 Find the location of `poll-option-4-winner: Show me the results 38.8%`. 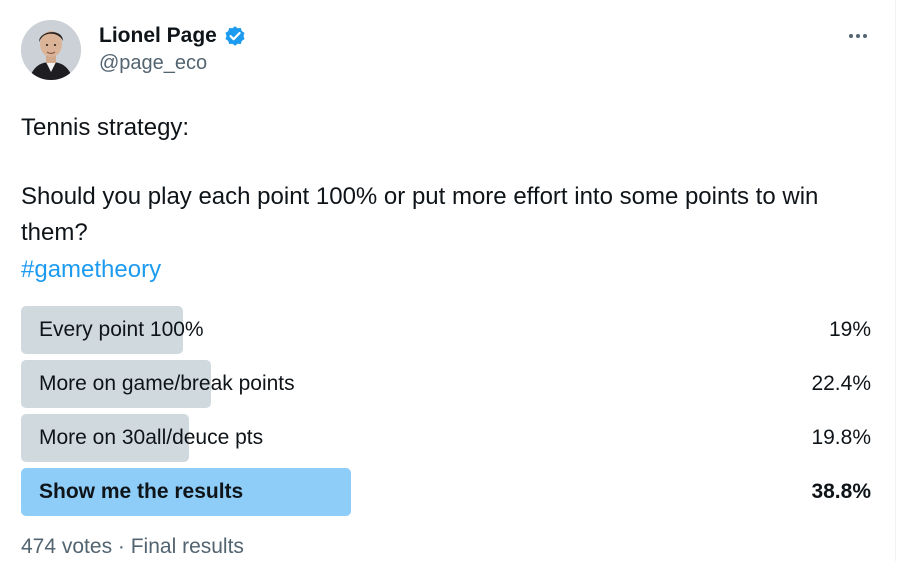

poll-option-4-winner: Show me the results 38.8% is located at coordinates (446, 492).